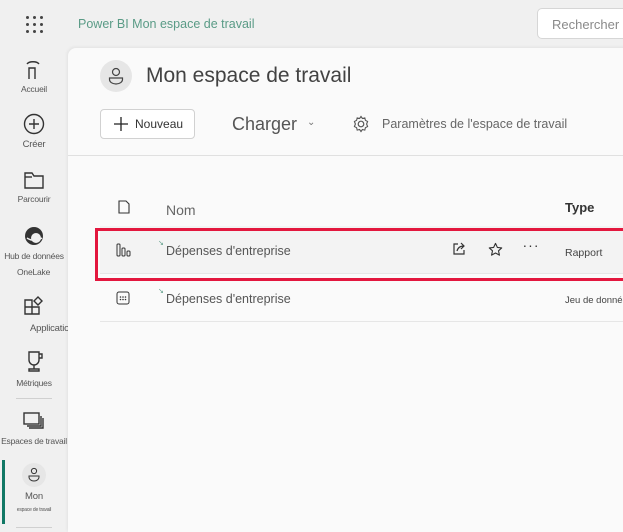 This screenshot has width=623, height=532. What do you see at coordinates (33, 89) in the screenshot?
I see `sidebar-item-label: Accueil` at bounding box center [33, 89].